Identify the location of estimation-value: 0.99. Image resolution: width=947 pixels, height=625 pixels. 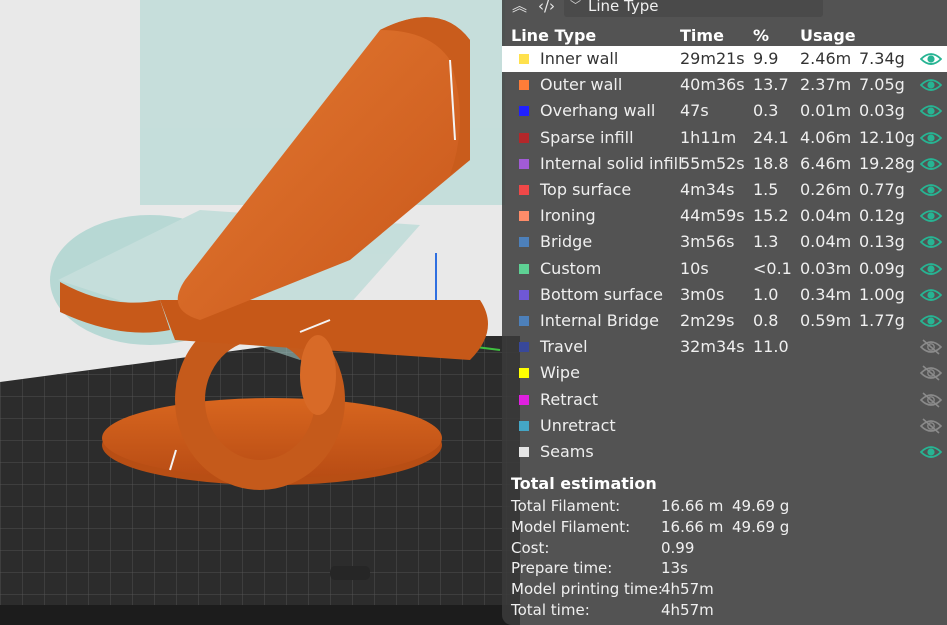
(678, 547).